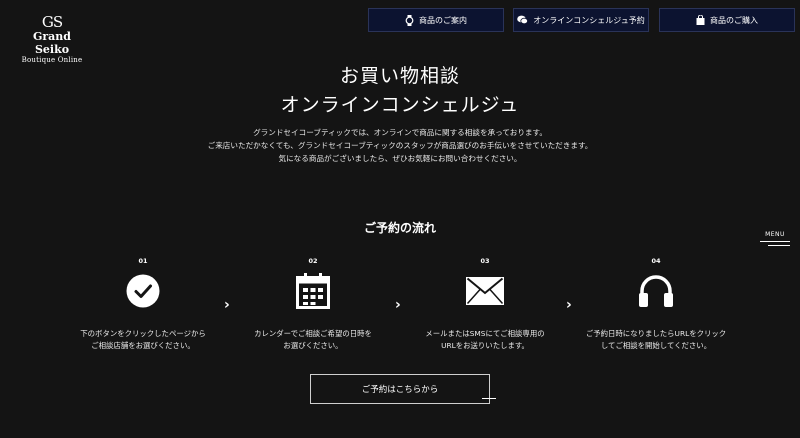  What do you see at coordinates (399, 76) in the screenshot?
I see `page-title: お買い物相談` at bounding box center [399, 76].